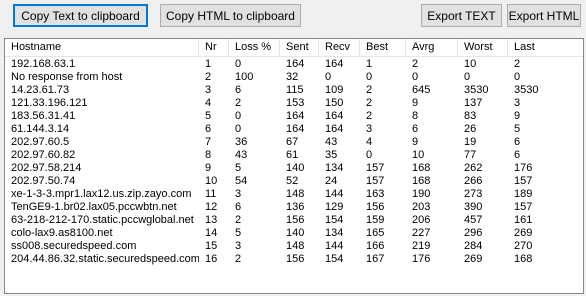 The image size is (586, 296). What do you see at coordinates (421, 194) in the screenshot?
I see `cell-avrg: 190` at bounding box center [421, 194].